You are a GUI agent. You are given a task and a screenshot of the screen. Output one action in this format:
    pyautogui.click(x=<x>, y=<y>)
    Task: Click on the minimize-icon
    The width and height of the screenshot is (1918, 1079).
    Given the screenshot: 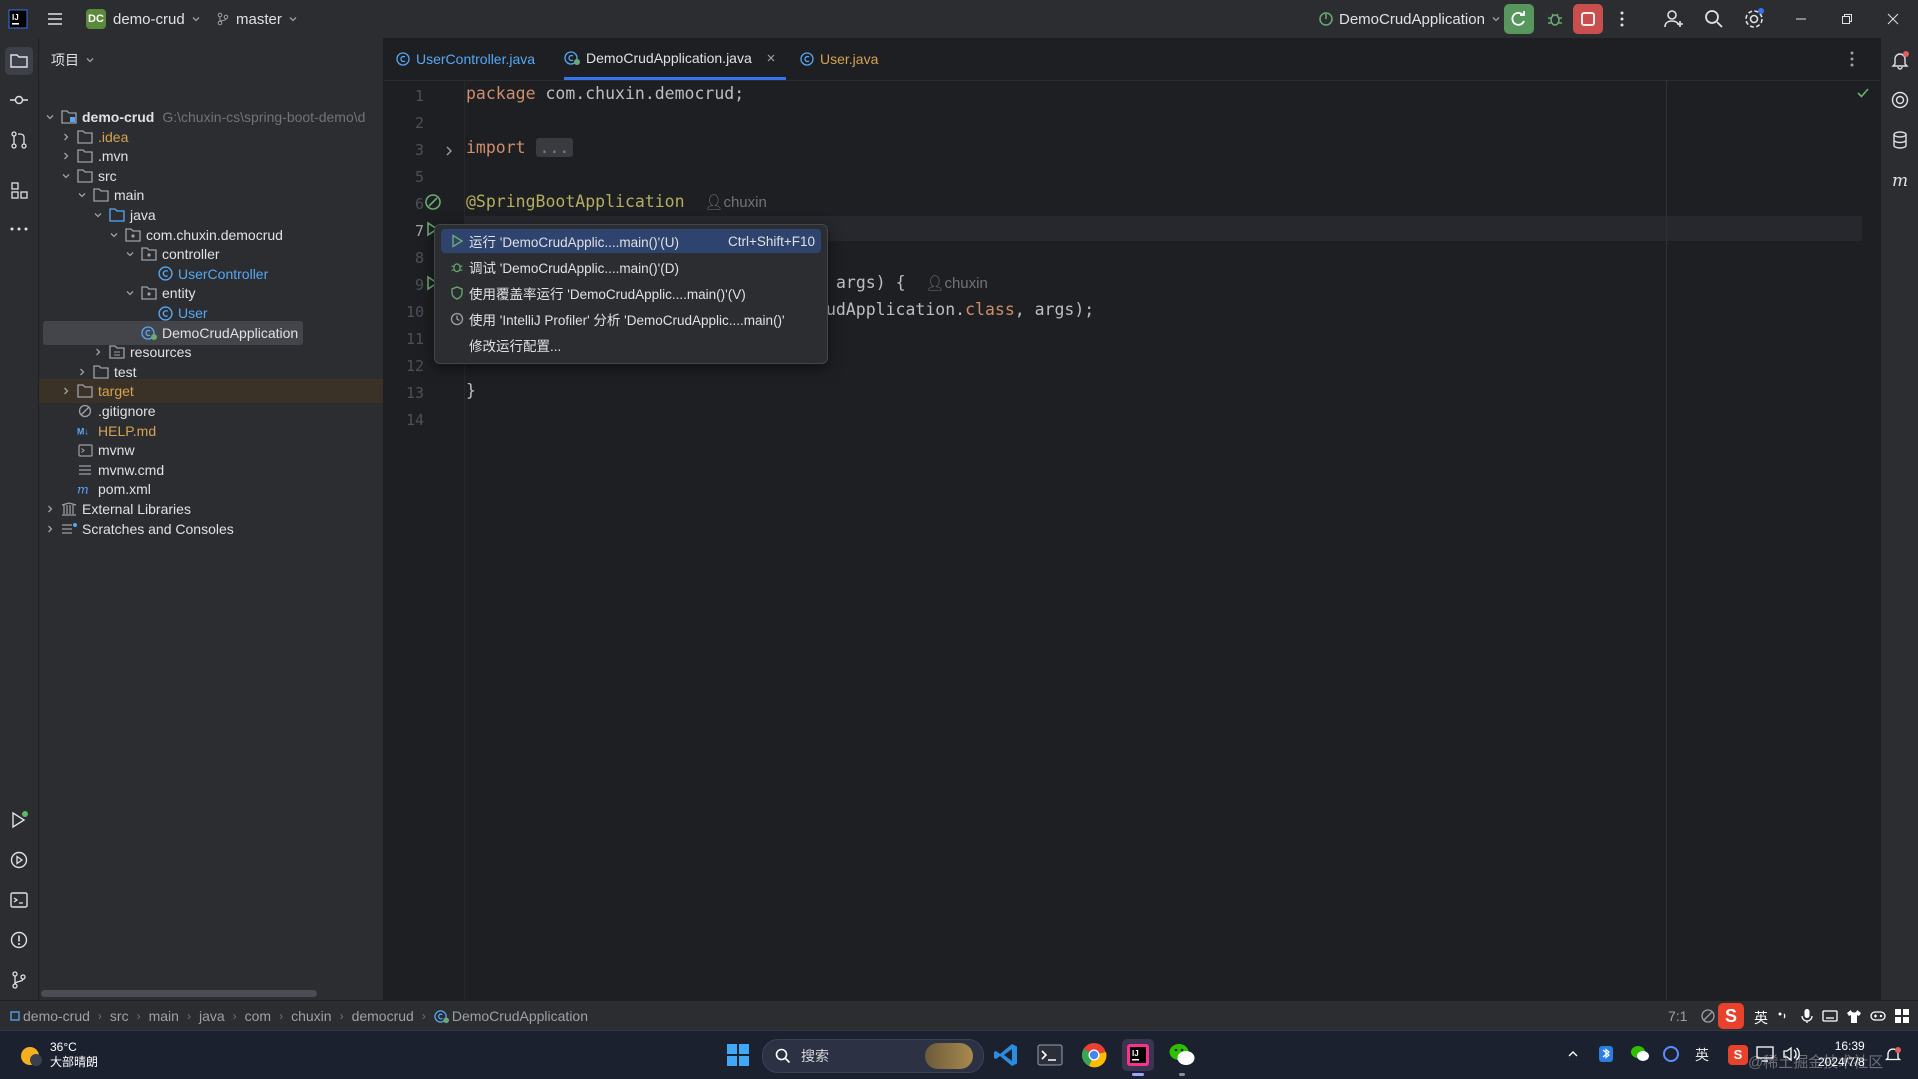 What is the action you would take?
    pyautogui.click(x=1801, y=19)
    